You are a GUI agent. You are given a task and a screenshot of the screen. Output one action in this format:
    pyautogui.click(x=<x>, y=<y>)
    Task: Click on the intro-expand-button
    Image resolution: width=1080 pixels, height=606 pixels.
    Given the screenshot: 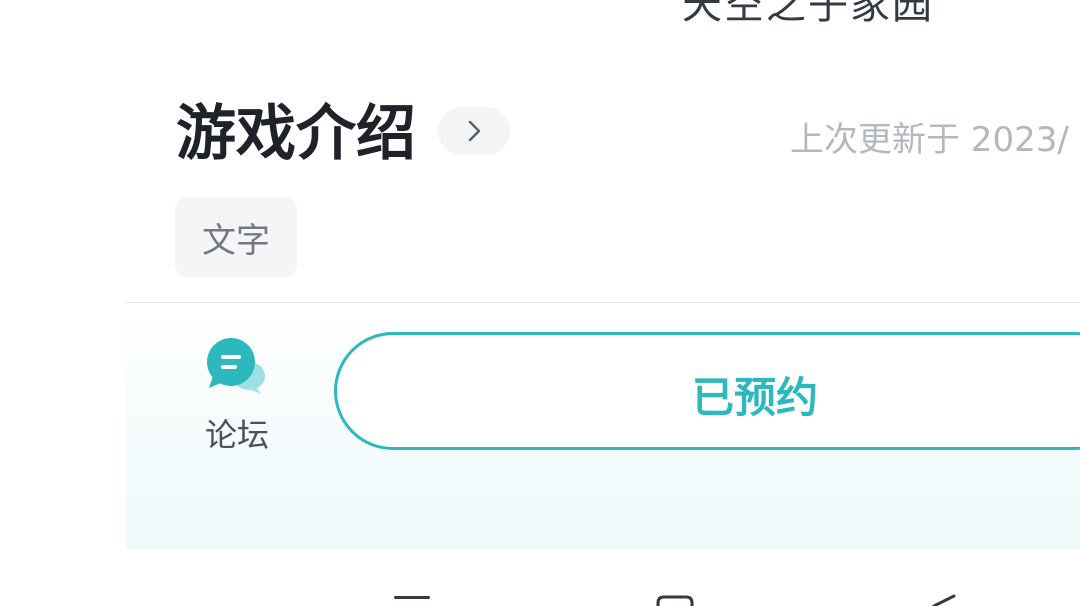 What is the action you would take?
    pyautogui.click(x=474, y=131)
    